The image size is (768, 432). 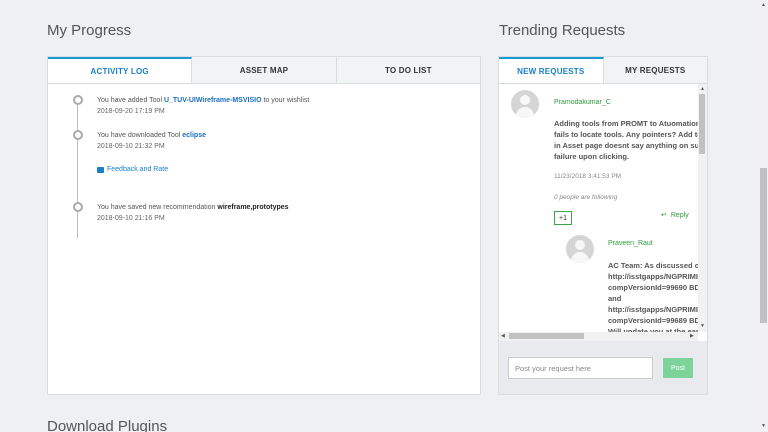 What do you see at coordinates (588, 176) in the screenshot?
I see `request-timestamp: 11/23/2018 3:41:53 PM` at bounding box center [588, 176].